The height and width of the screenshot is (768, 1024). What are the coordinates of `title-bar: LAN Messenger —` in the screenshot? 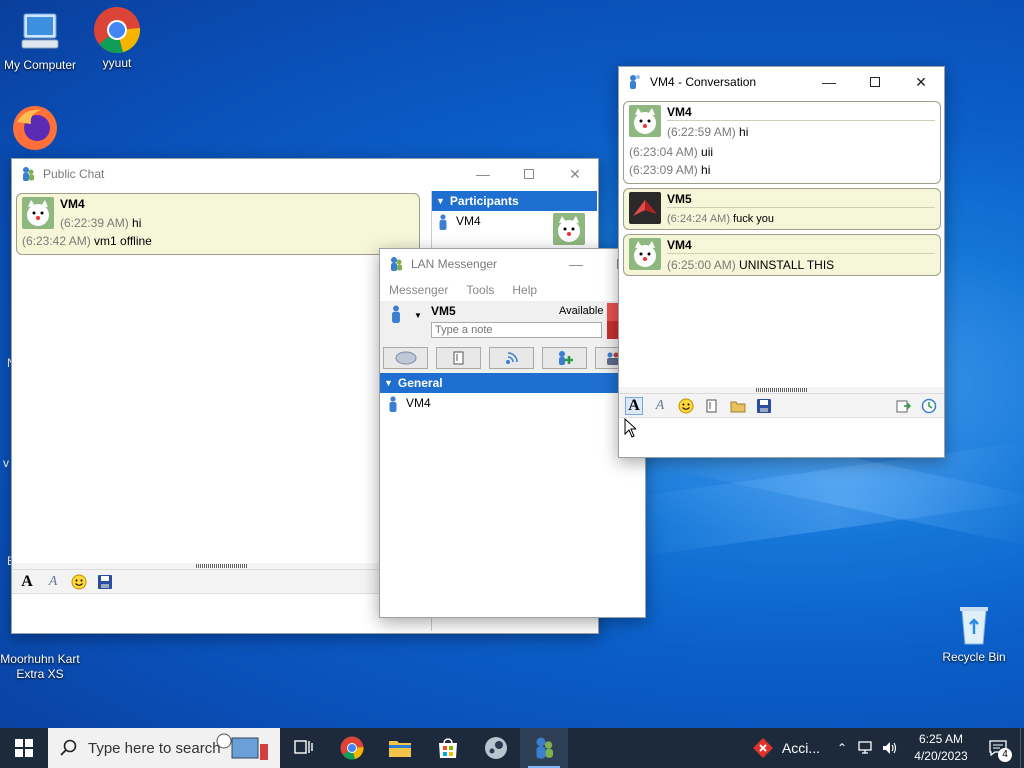 It's located at (512, 264).